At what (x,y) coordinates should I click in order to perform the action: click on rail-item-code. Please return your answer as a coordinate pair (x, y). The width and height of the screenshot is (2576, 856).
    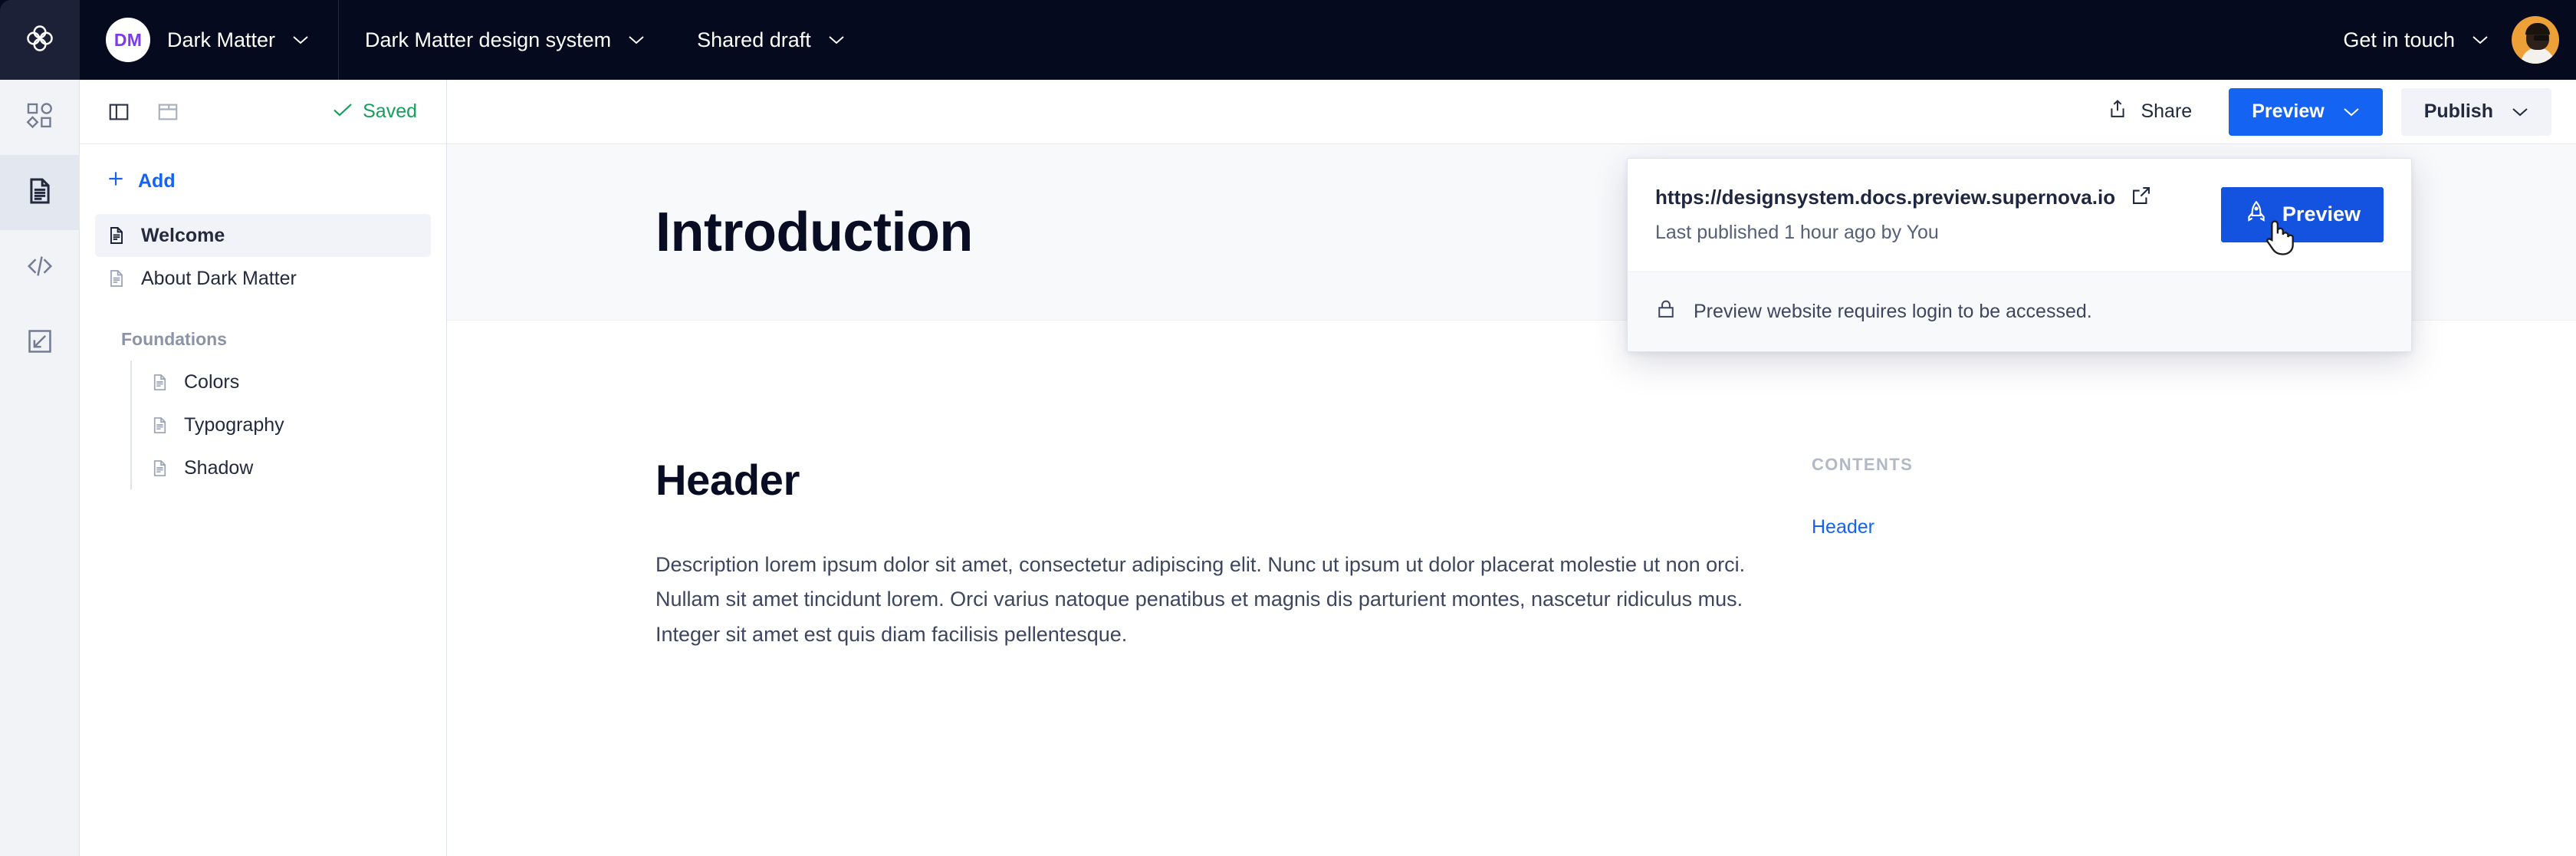
    Looking at the image, I should click on (40, 267).